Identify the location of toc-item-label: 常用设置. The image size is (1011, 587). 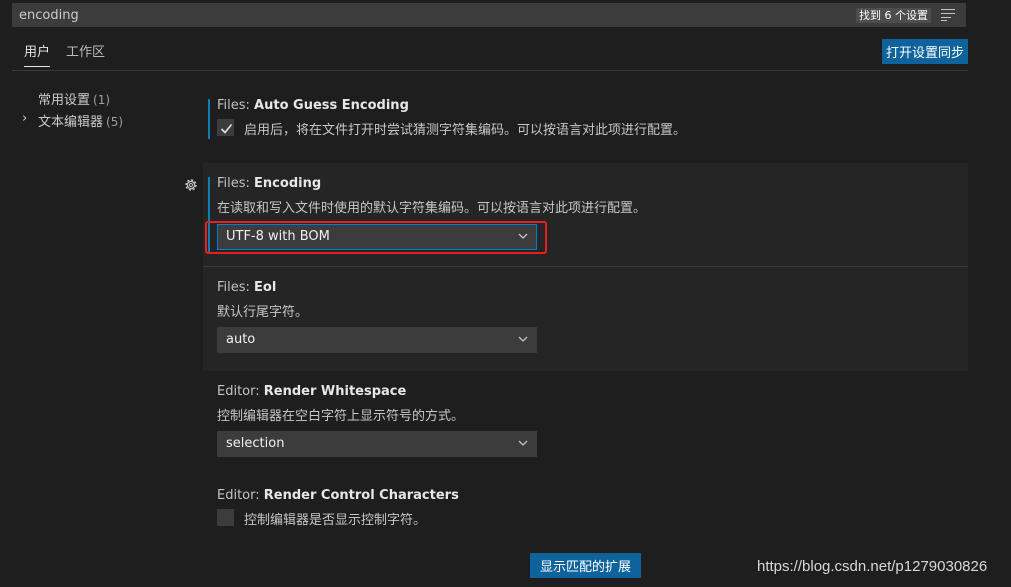
(64, 100).